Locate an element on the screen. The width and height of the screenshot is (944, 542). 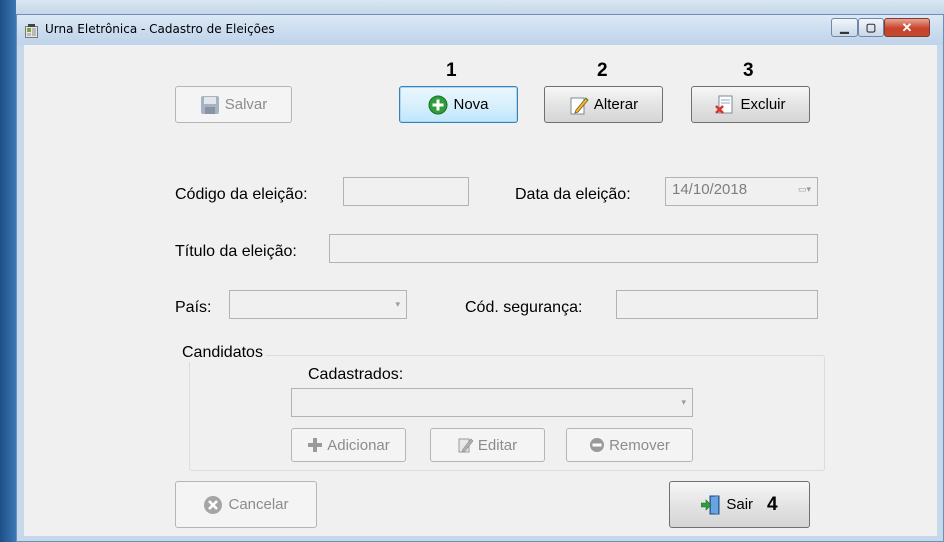
edit-button: Alterar is located at coordinates (603, 104).